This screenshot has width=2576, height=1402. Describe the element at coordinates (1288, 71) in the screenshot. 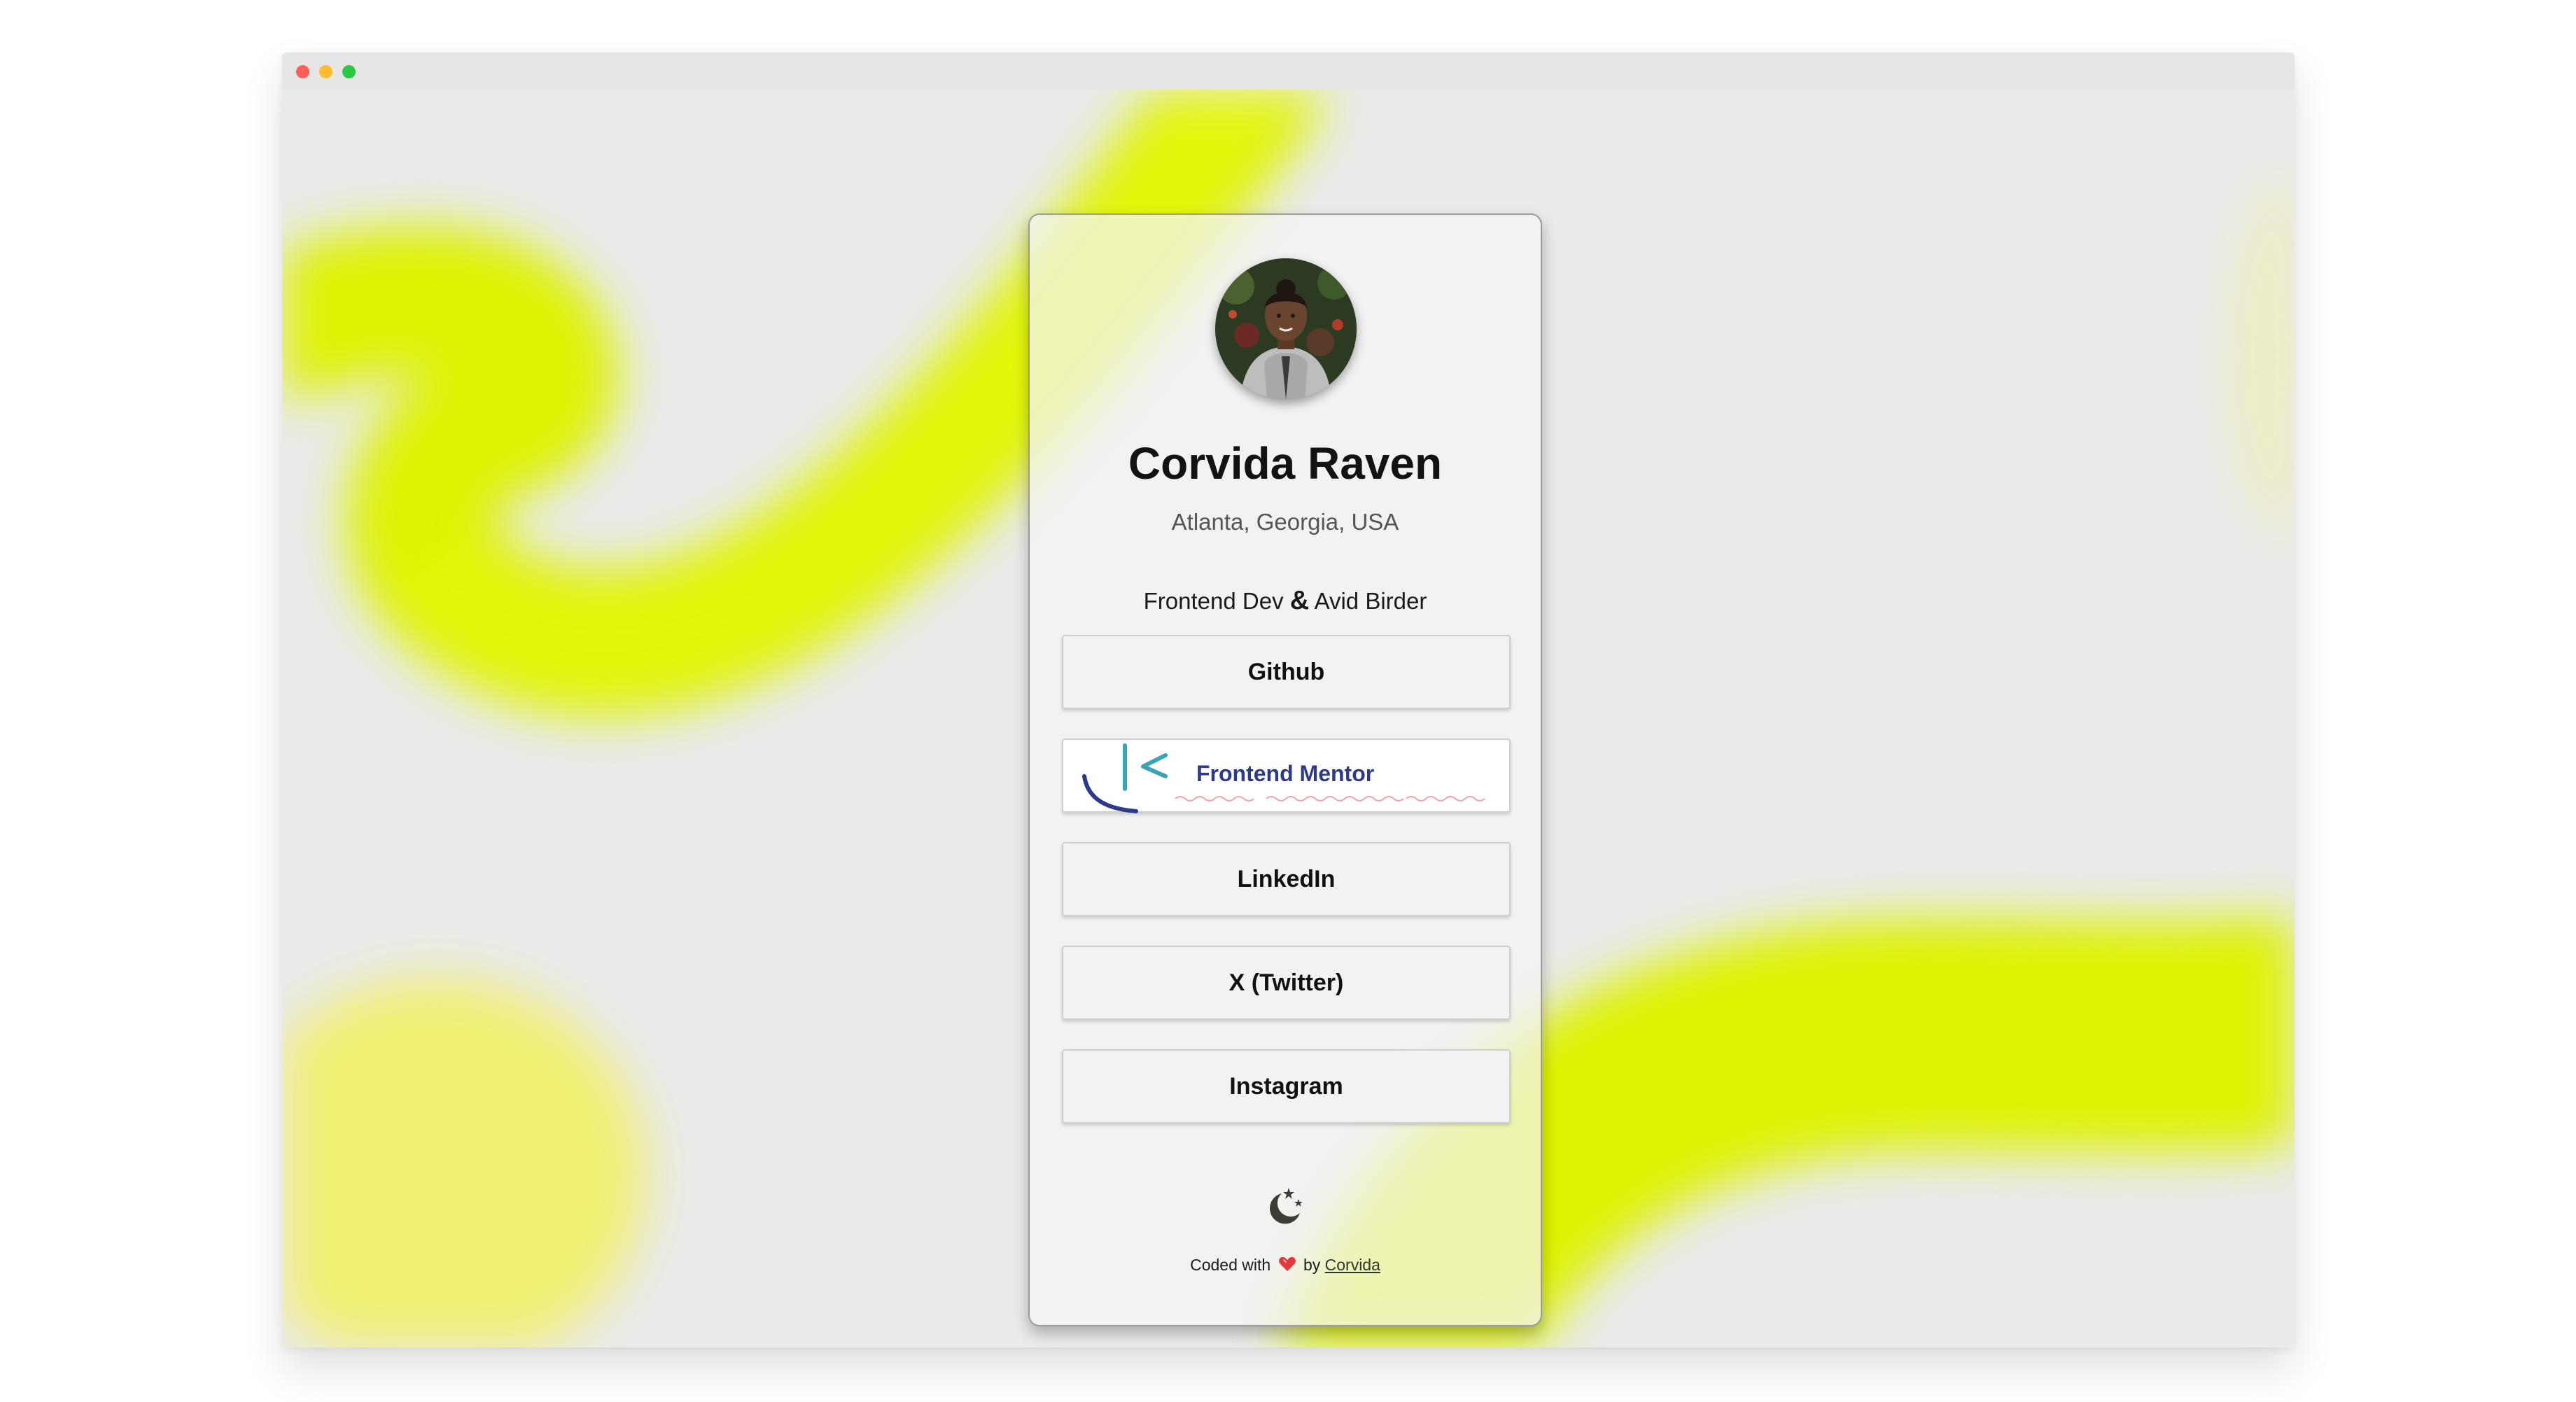

I see `window-titlebar` at that location.